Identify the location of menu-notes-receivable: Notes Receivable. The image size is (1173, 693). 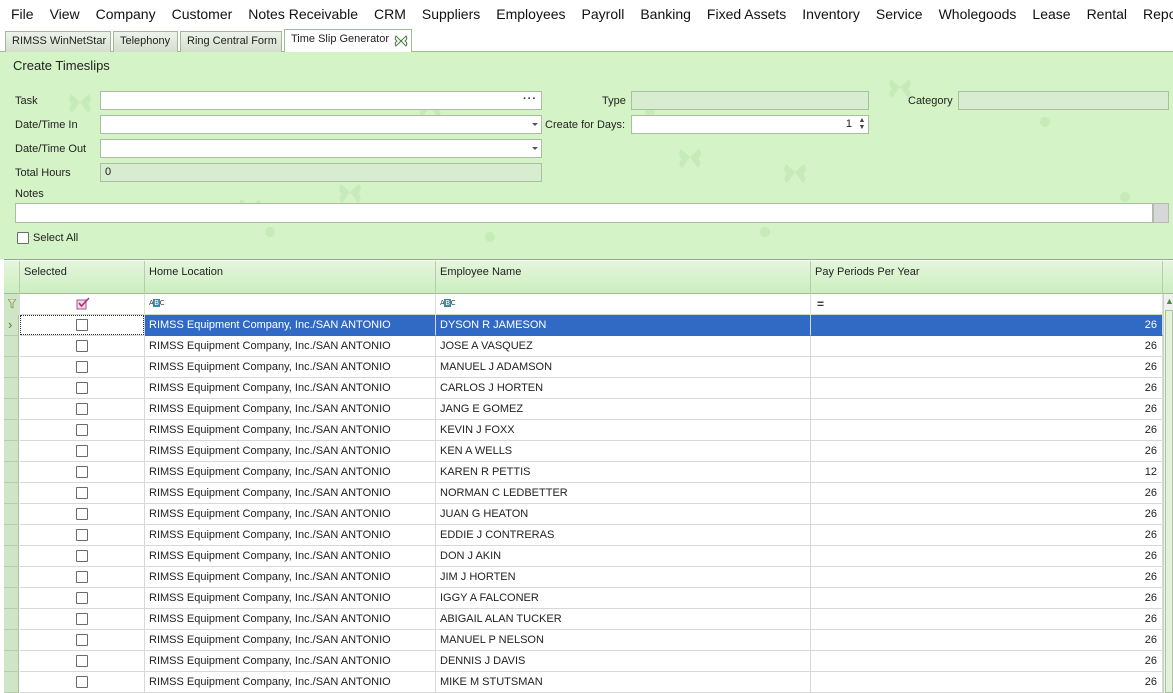
(303, 14).